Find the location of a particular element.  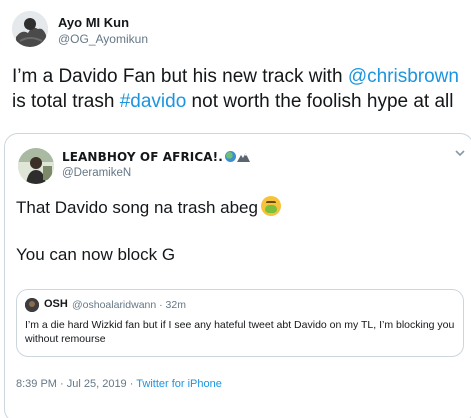

nested-author-name: OSH is located at coordinates (56, 304).